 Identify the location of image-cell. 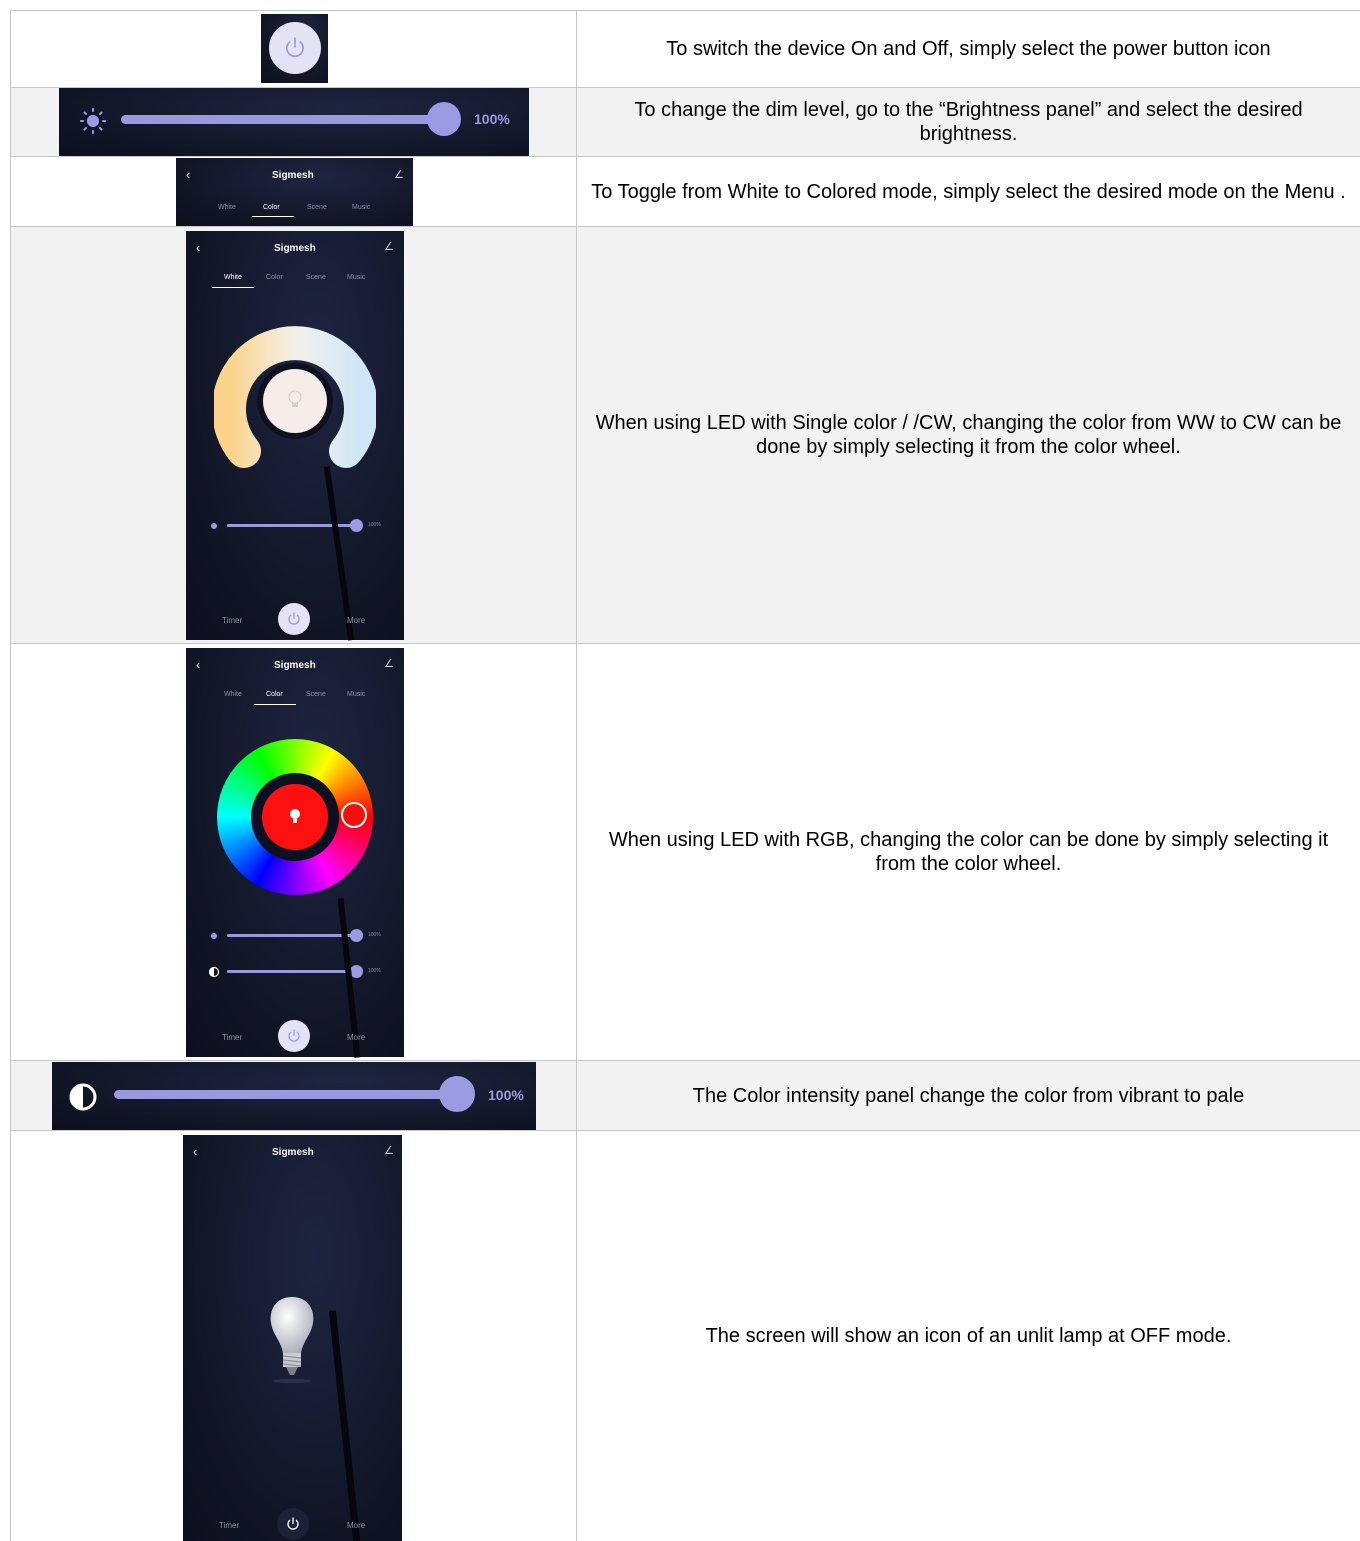
(293, 49).